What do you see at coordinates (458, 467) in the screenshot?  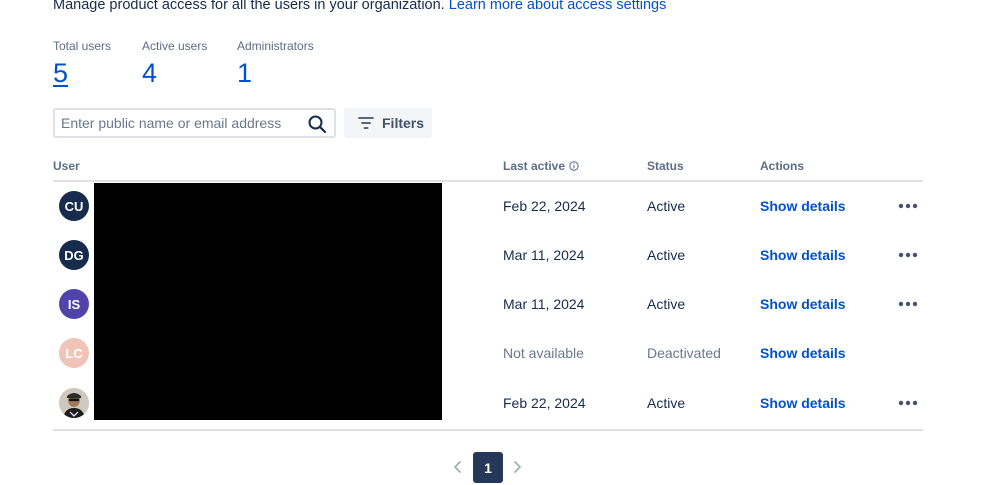 I see `chevron-left-icon` at bounding box center [458, 467].